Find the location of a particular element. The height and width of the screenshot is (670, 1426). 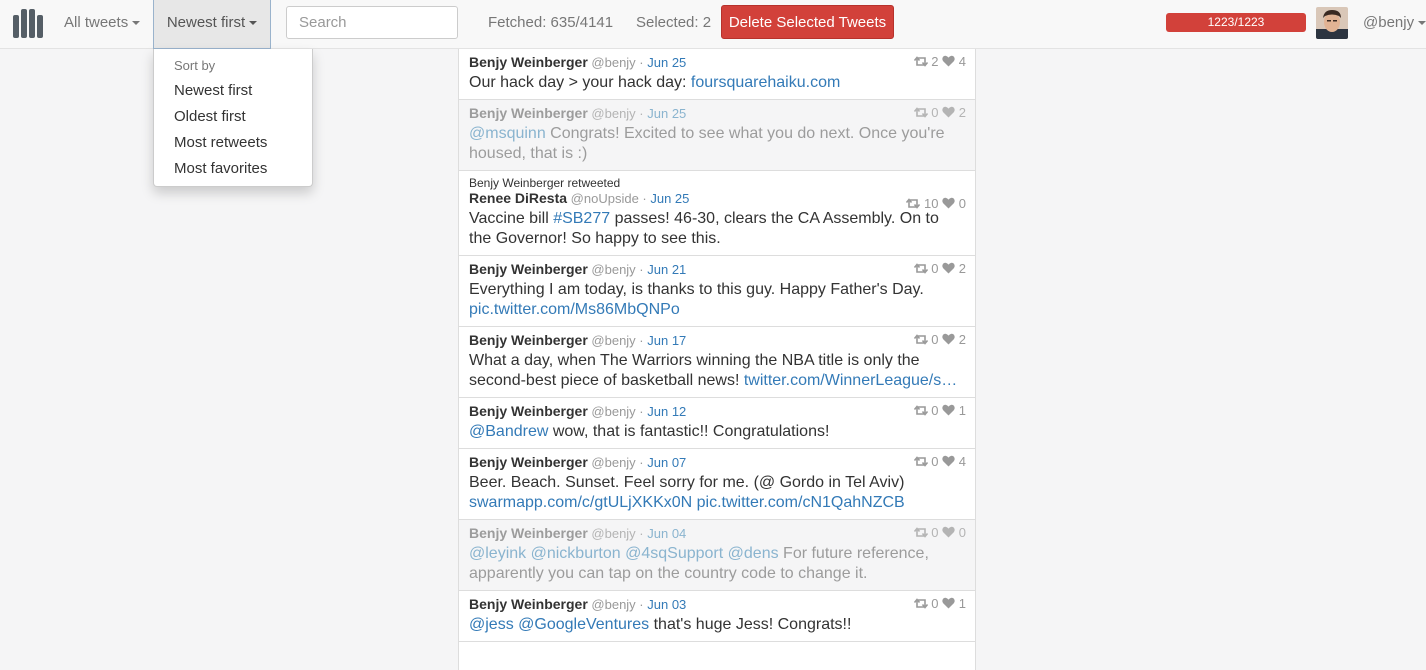

all-tweets-filter: All tweets is located at coordinates (102, 24).